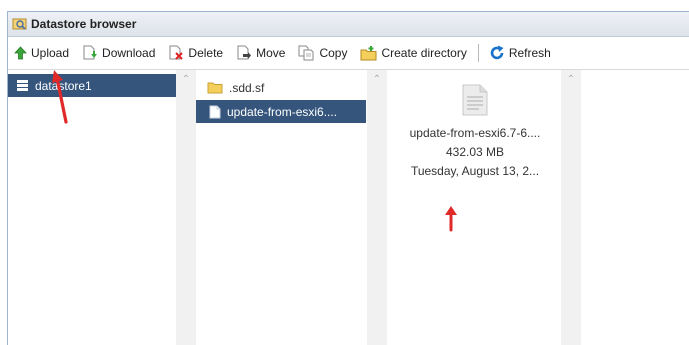 The image size is (689, 345). Describe the element at coordinates (50, 53) in the screenshot. I see `upload-label: Upload` at that location.